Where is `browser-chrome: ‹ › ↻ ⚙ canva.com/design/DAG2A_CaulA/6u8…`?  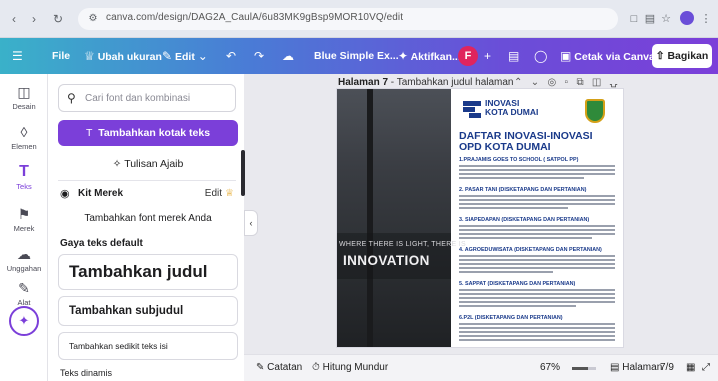
browser-chrome: ‹ › ↻ ⚙ canva.com/design/DAG2A_CaulA/6u8… is located at coordinates (359, 19).